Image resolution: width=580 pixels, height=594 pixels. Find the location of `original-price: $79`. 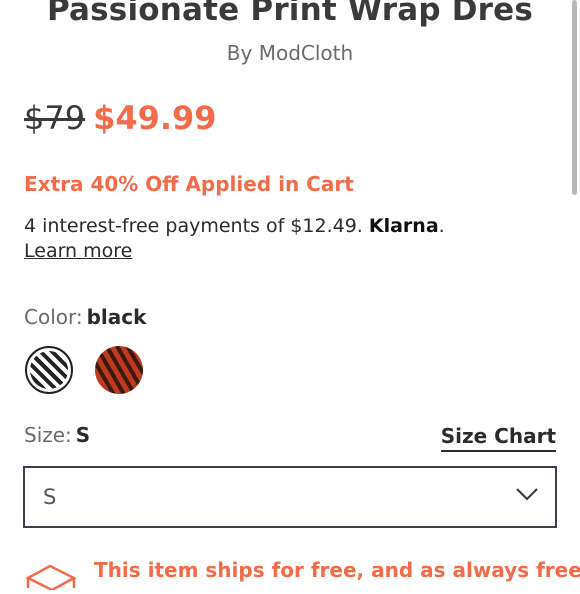

original-price: $79 is located at coordinates (55, 118).